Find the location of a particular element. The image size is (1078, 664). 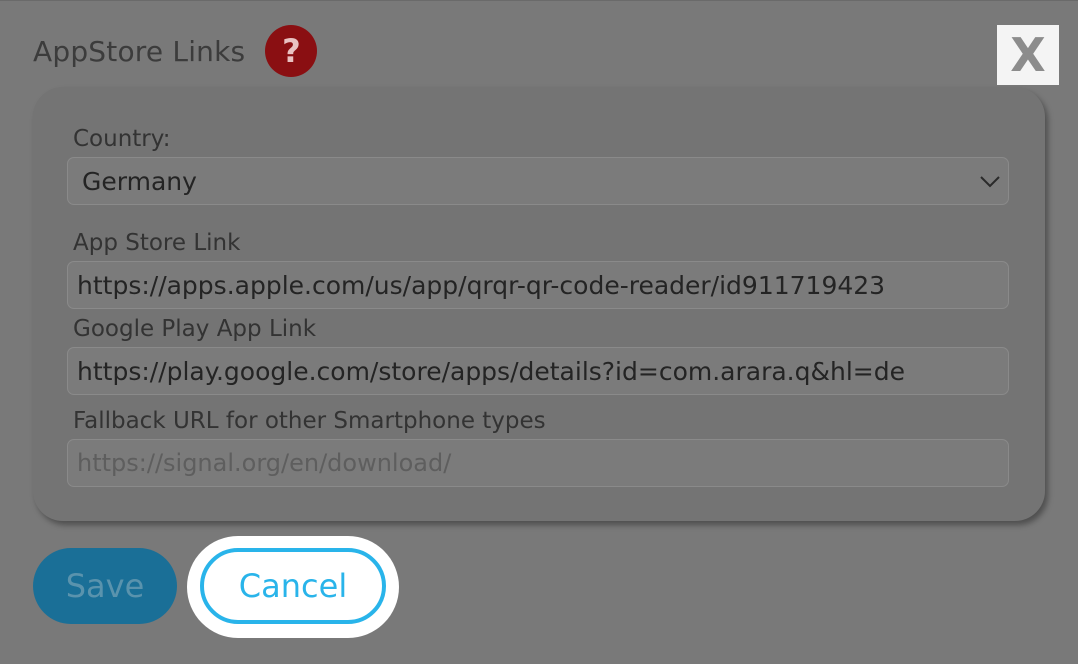

help-icon: ? is located at coordinates (291, 51).